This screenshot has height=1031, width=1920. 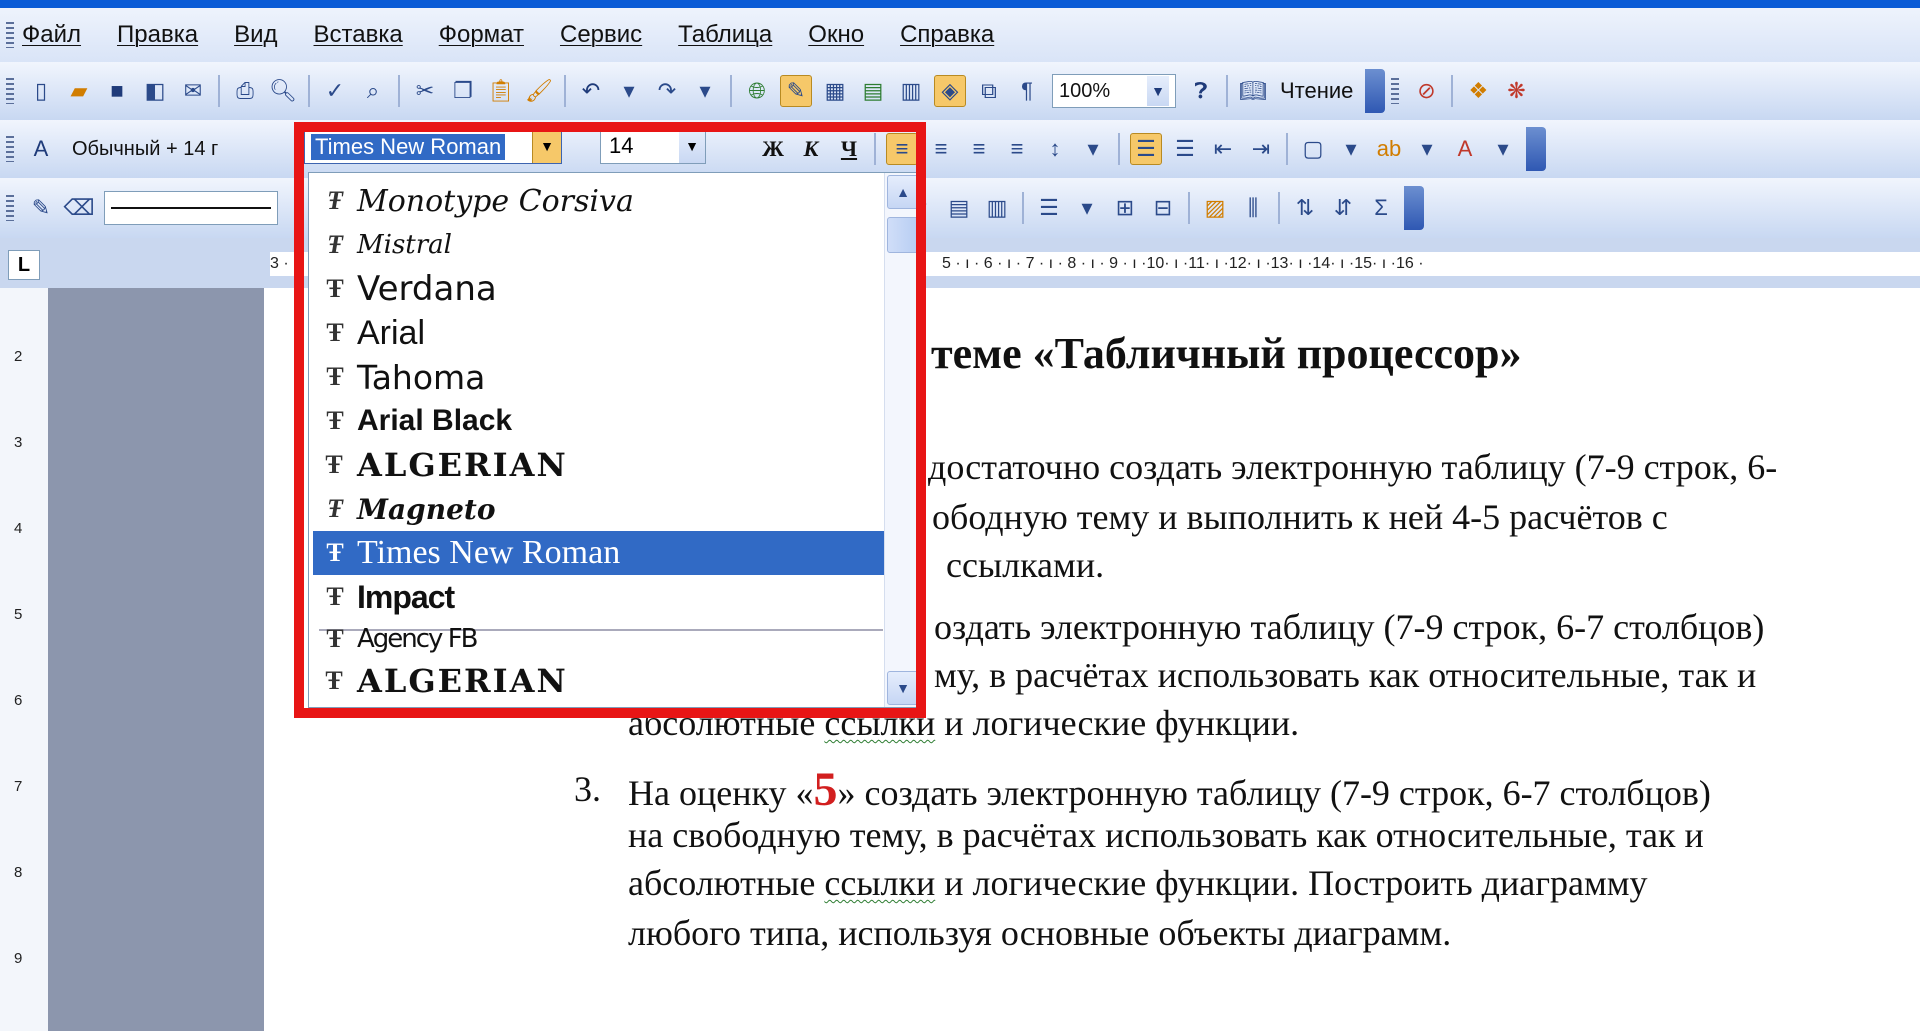 I want to click on font-color-icon: A, so click(x=1465, y=149).